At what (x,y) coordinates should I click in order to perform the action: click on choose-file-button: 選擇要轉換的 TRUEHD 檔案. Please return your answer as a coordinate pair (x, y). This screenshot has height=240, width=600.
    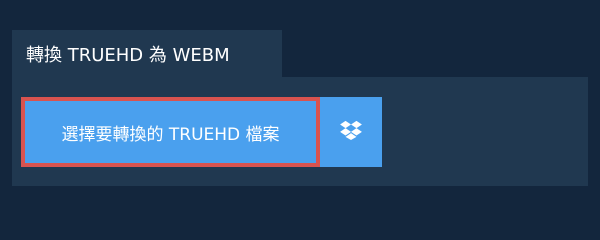
    Looking at the image, I should click on (170, 132).